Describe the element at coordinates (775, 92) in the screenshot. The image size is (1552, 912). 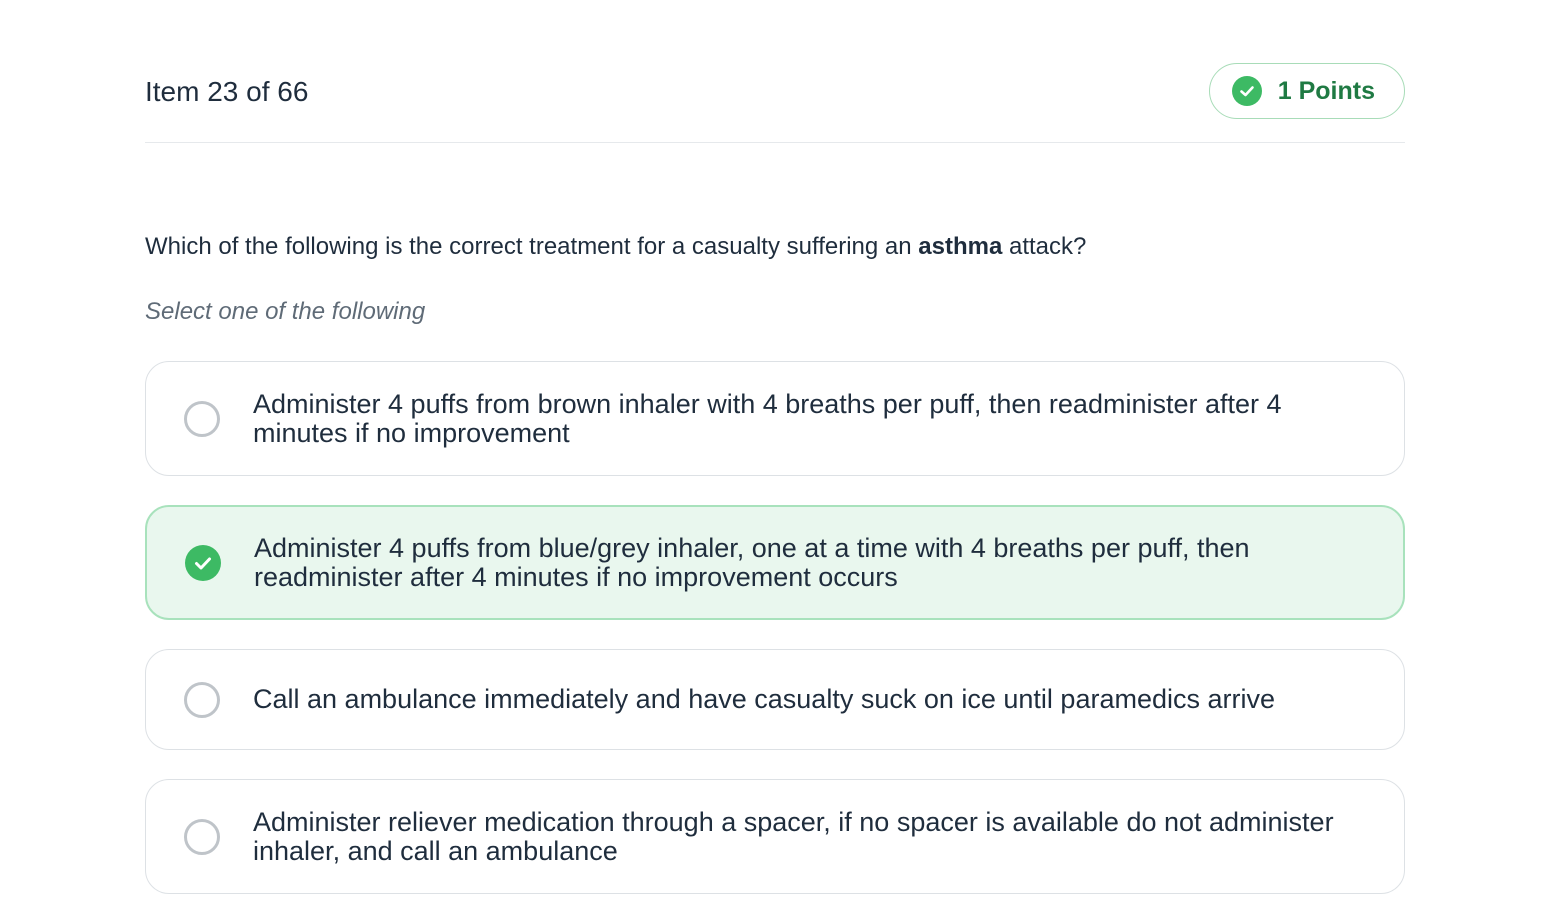
I see `question-header: Item 23 of 66 1 Points` at that location.